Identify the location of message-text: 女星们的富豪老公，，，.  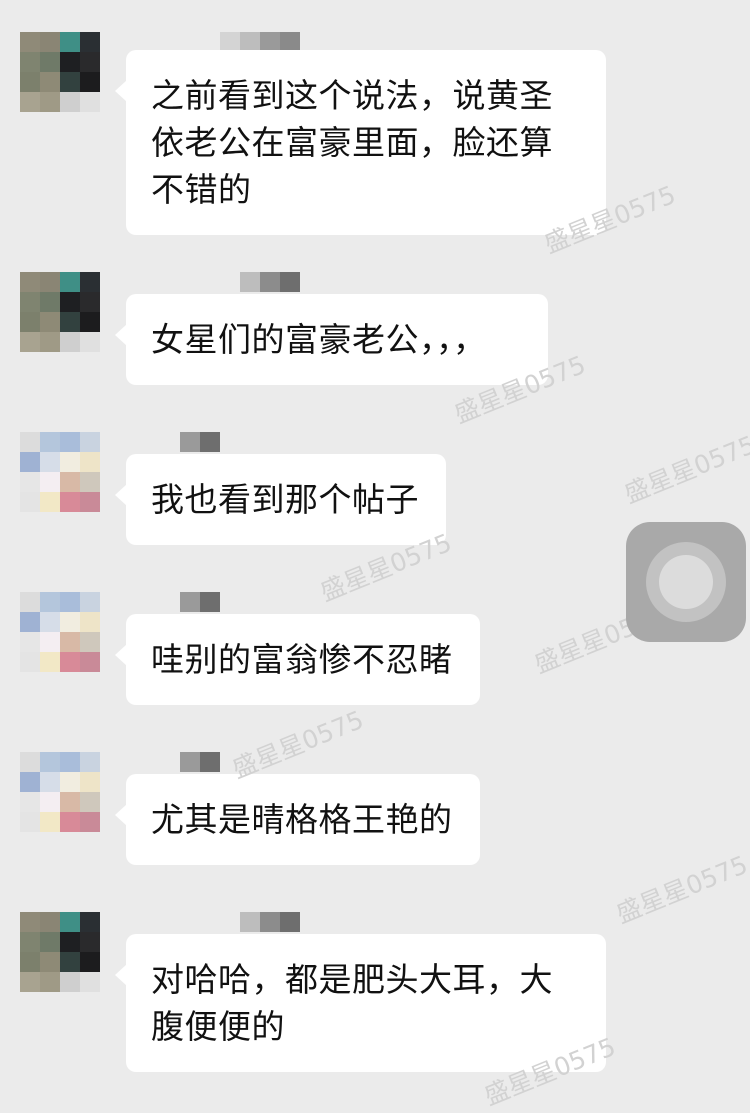
(319, 339).